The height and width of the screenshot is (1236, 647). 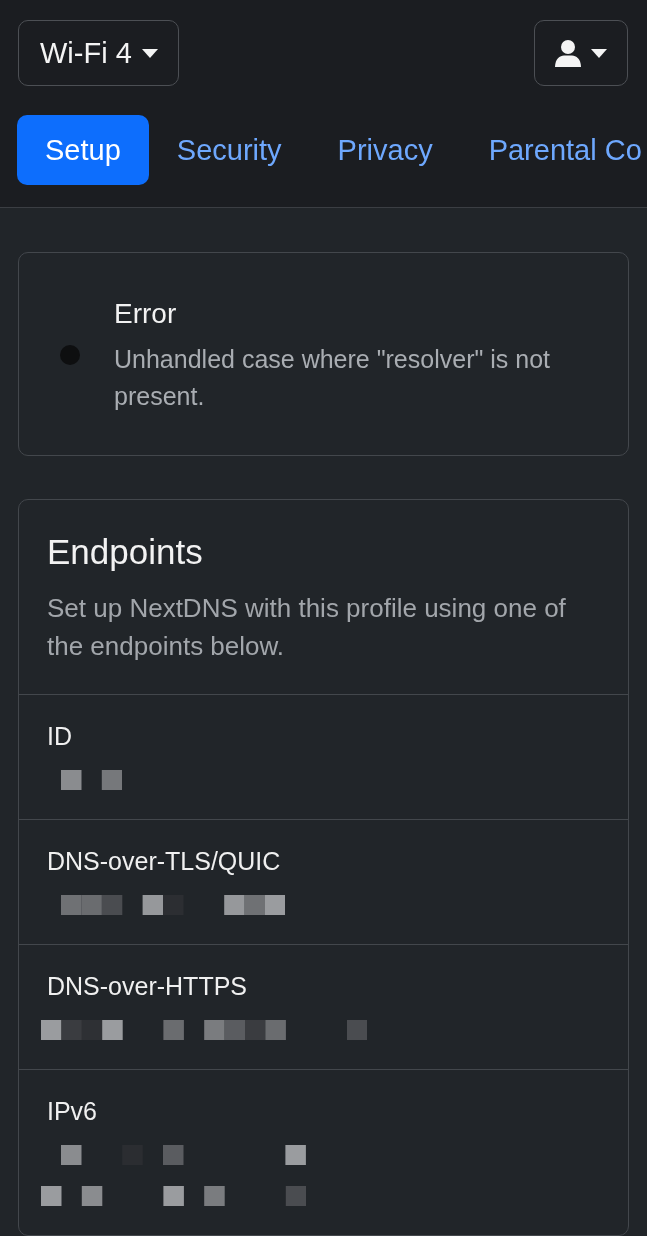 I want to click on endpoint-label: ID, so click(x=60, y=736).